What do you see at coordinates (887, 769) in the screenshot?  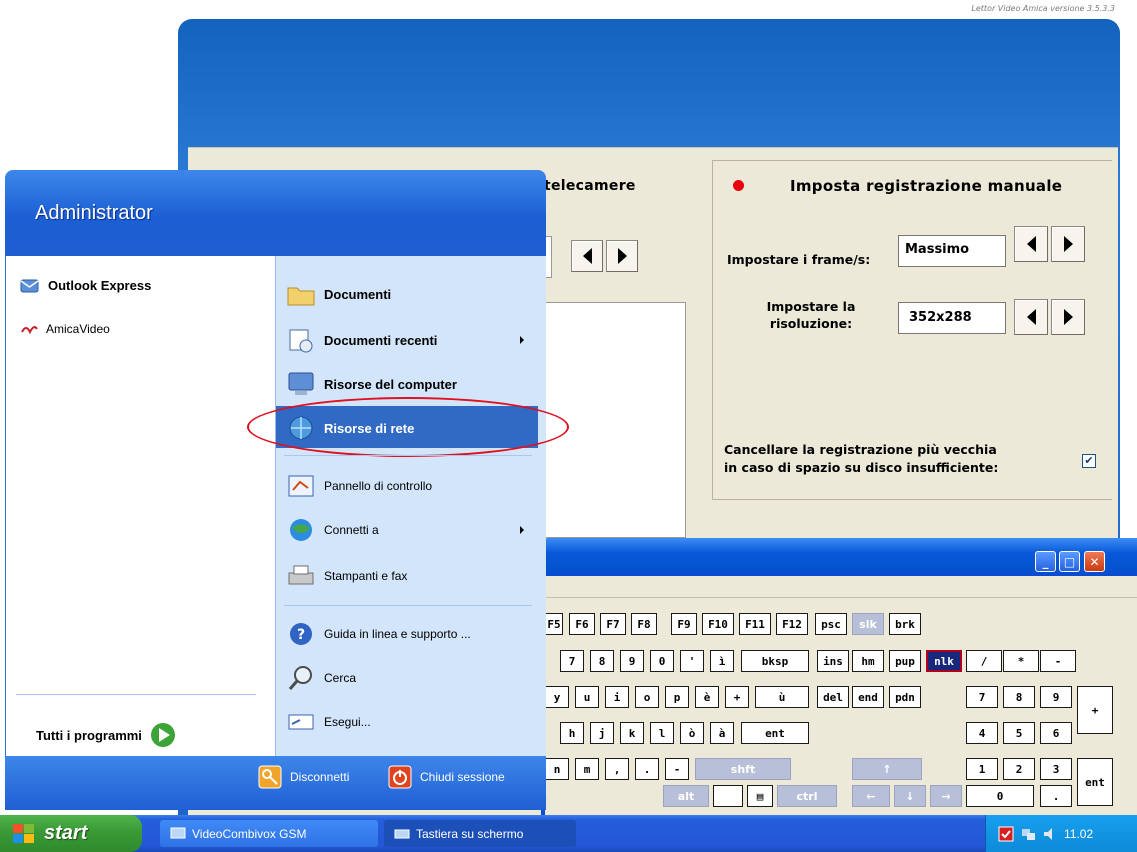 I see `key-↑: ↑` at bounding box center [887, 769].